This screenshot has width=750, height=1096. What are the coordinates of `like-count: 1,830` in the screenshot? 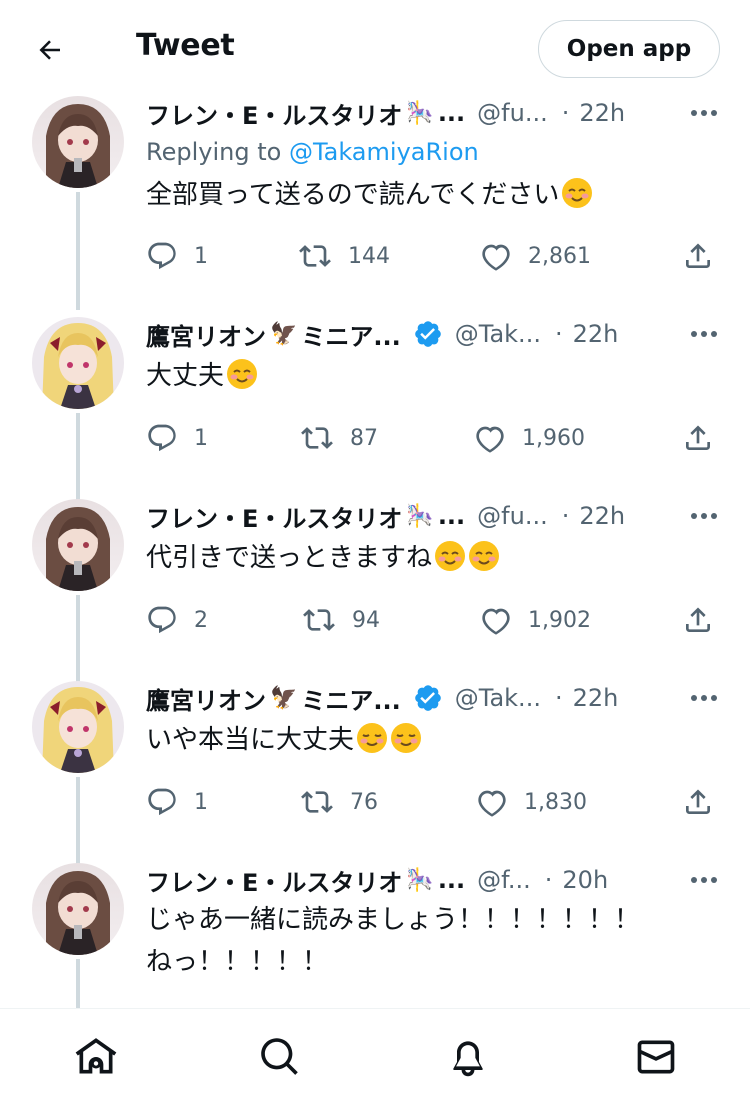 It's located at (555, 802).